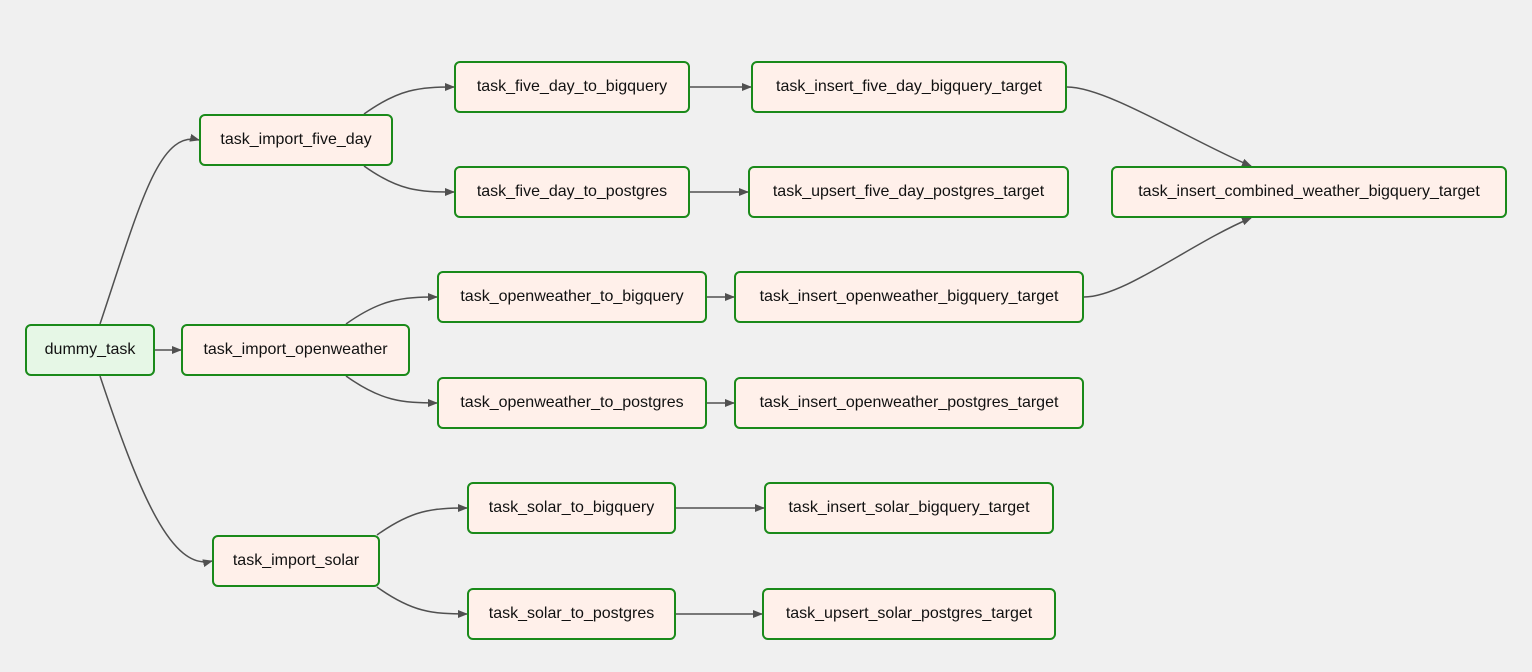 The height and width of the screenshot is (672, 1532). Describe the element at coordinates (409, 180) in the screenshot. I see `edge-task-import-five-day-to-task-five-day-to-postgres` at that location.